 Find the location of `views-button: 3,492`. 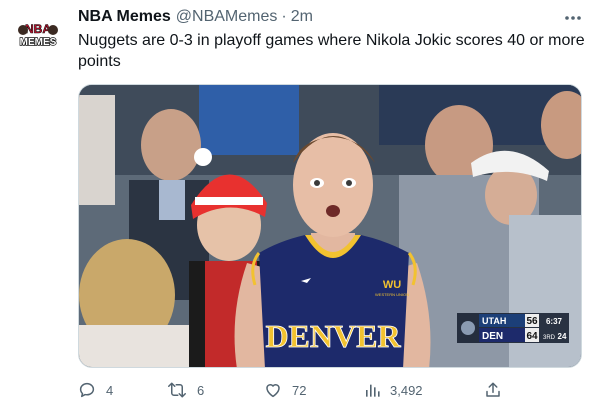

views-button: 3,492 is located at coordinates (393, 390).